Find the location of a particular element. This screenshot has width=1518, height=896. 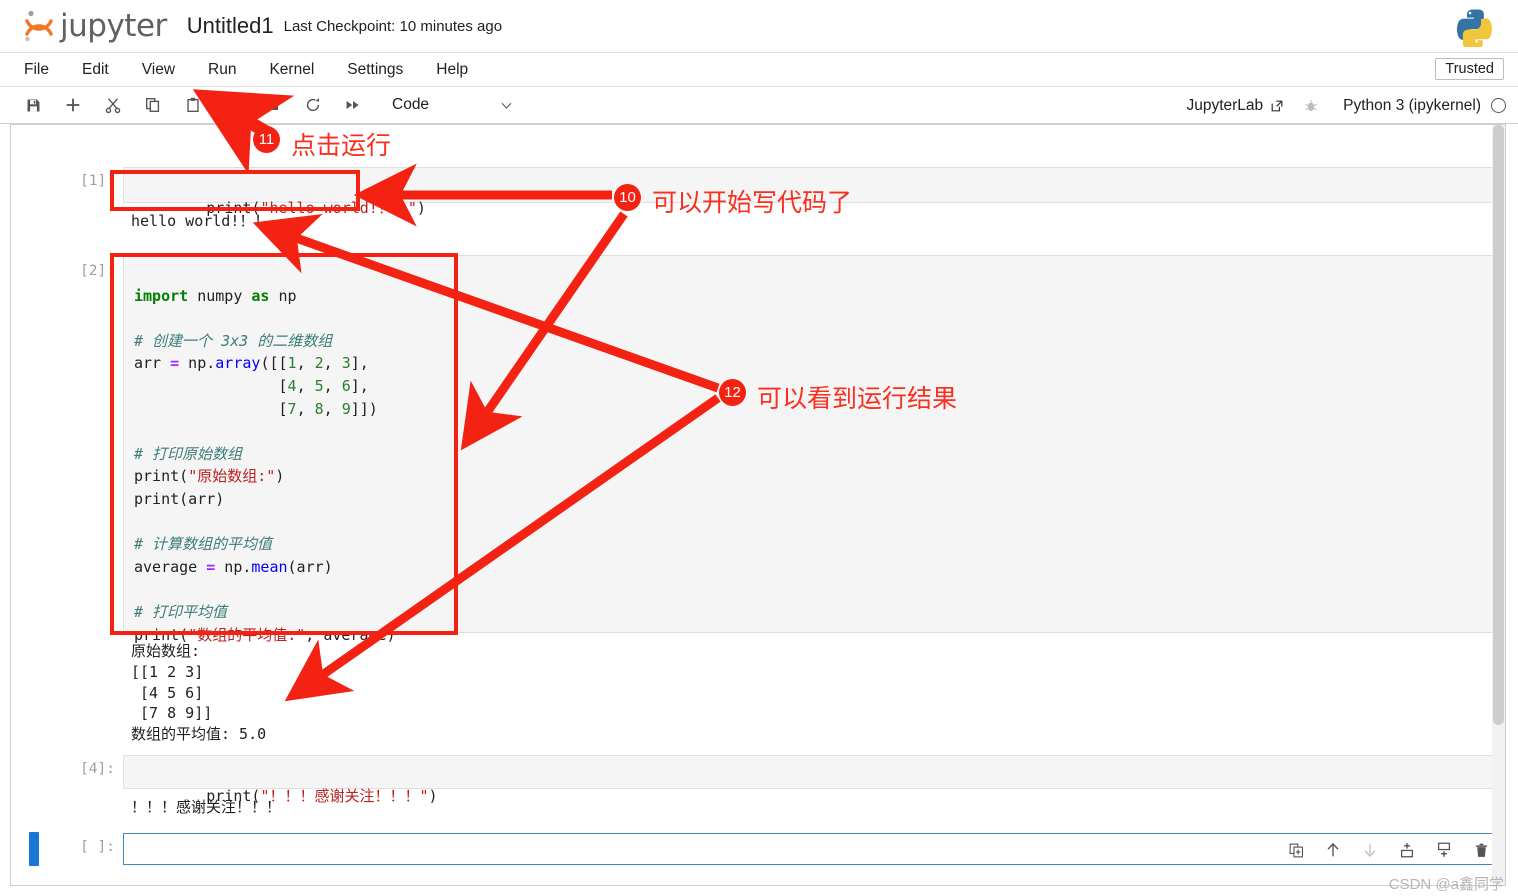

annotation-badge-12: 12 is located at coordinates (732, 392).